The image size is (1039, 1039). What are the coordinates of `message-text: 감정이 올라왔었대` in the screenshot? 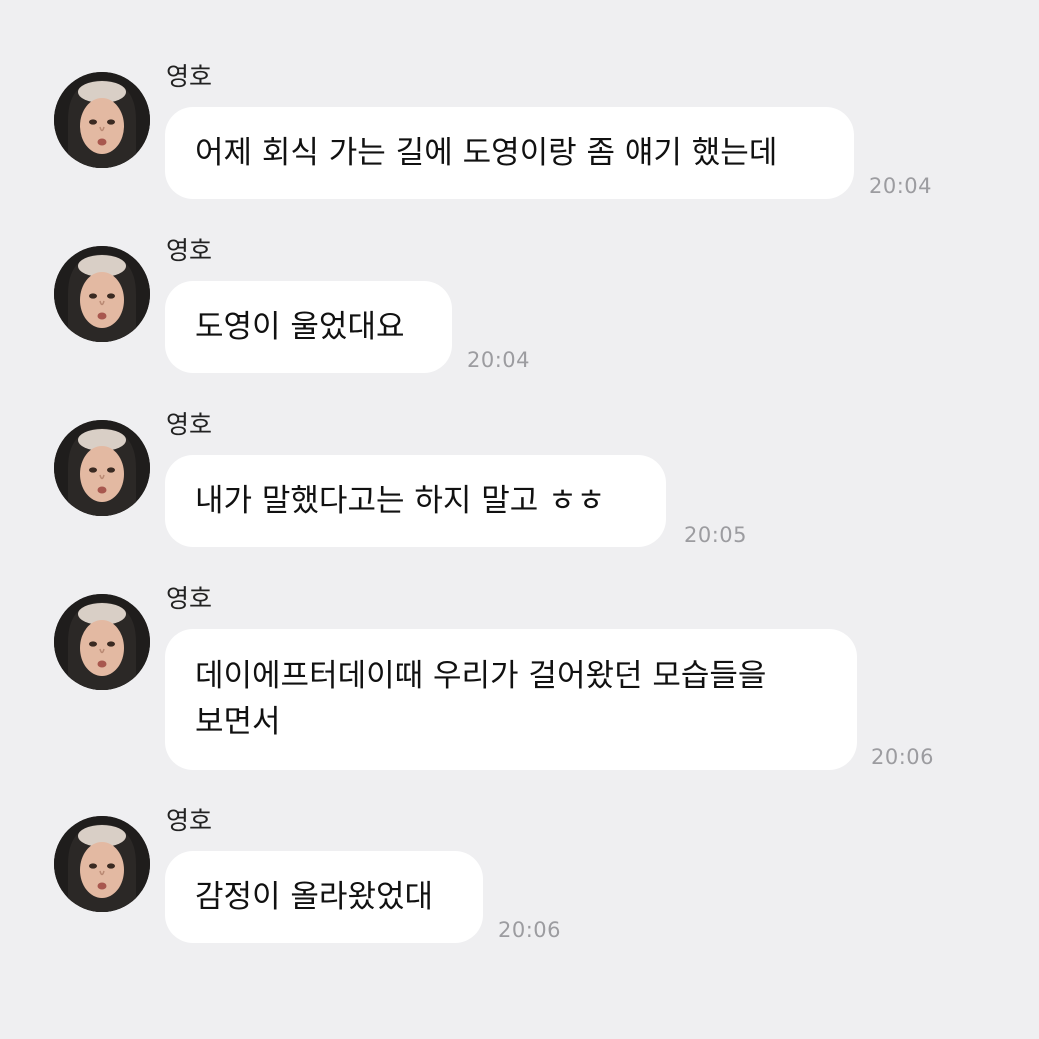 It's located at (314, 897).